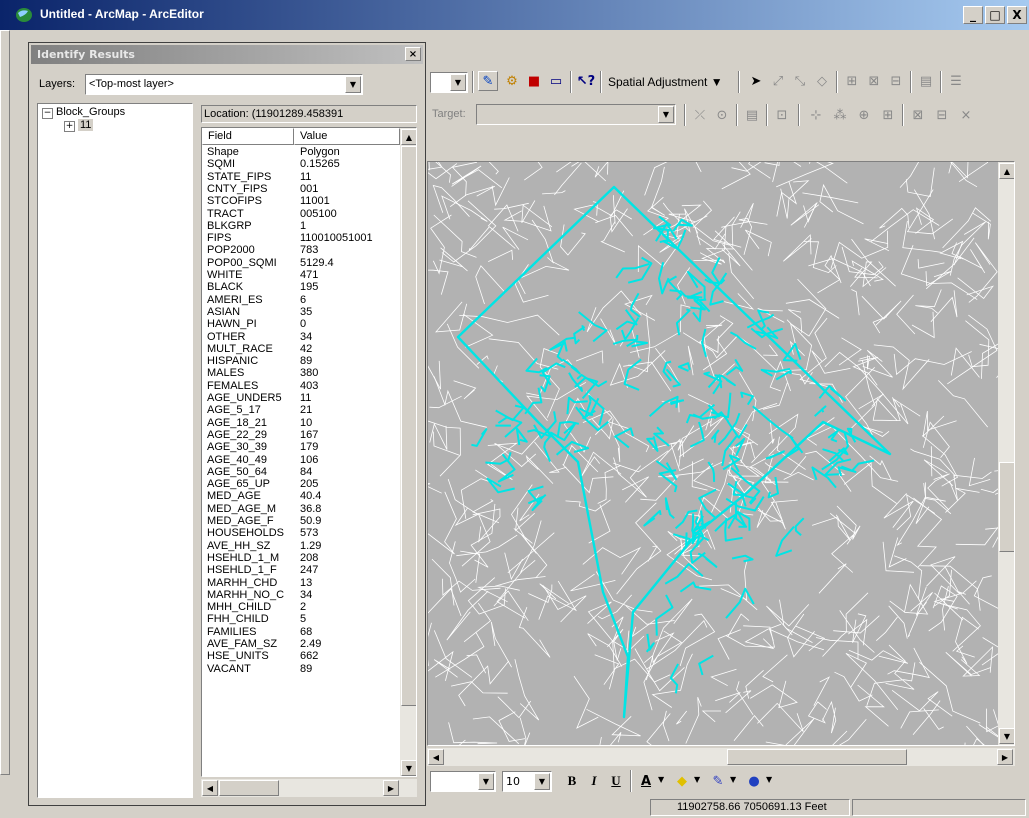  I want to click on collapse-icon: −, so click(47, 113).